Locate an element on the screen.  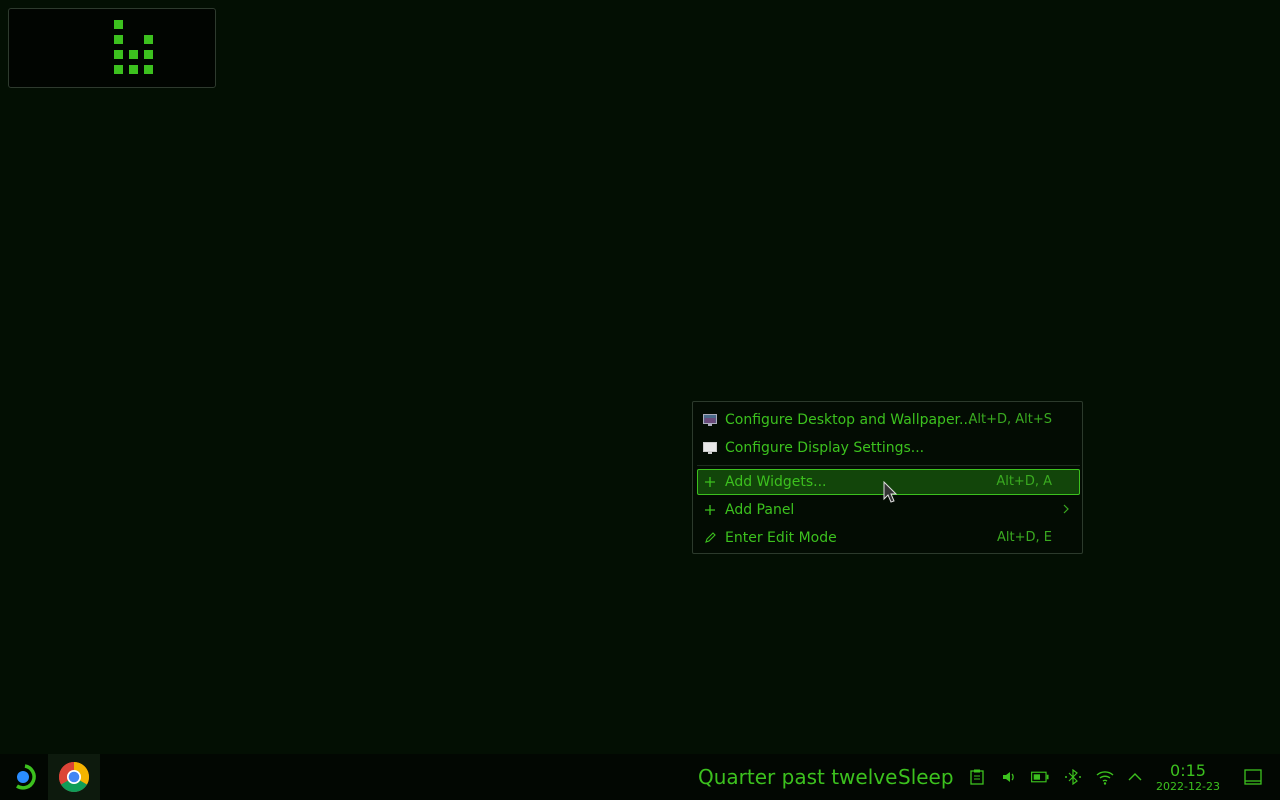
volume-icon is located at coordinates (1009, 777).